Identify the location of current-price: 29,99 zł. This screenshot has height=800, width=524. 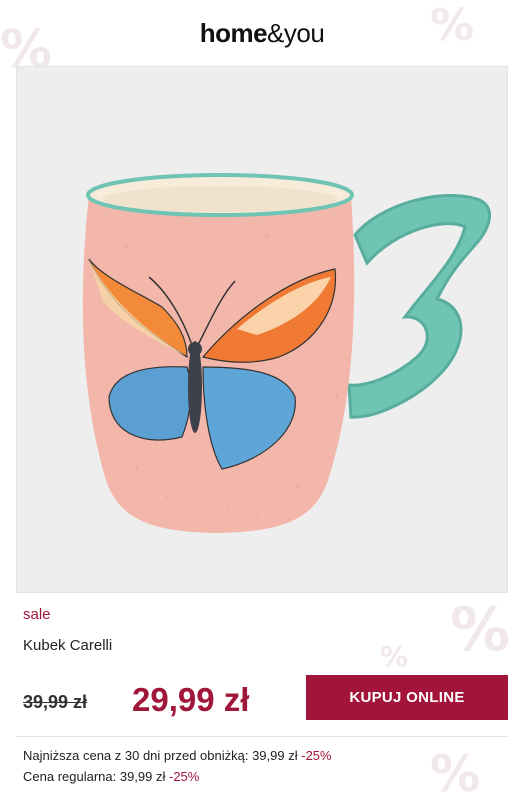
(191, 699).